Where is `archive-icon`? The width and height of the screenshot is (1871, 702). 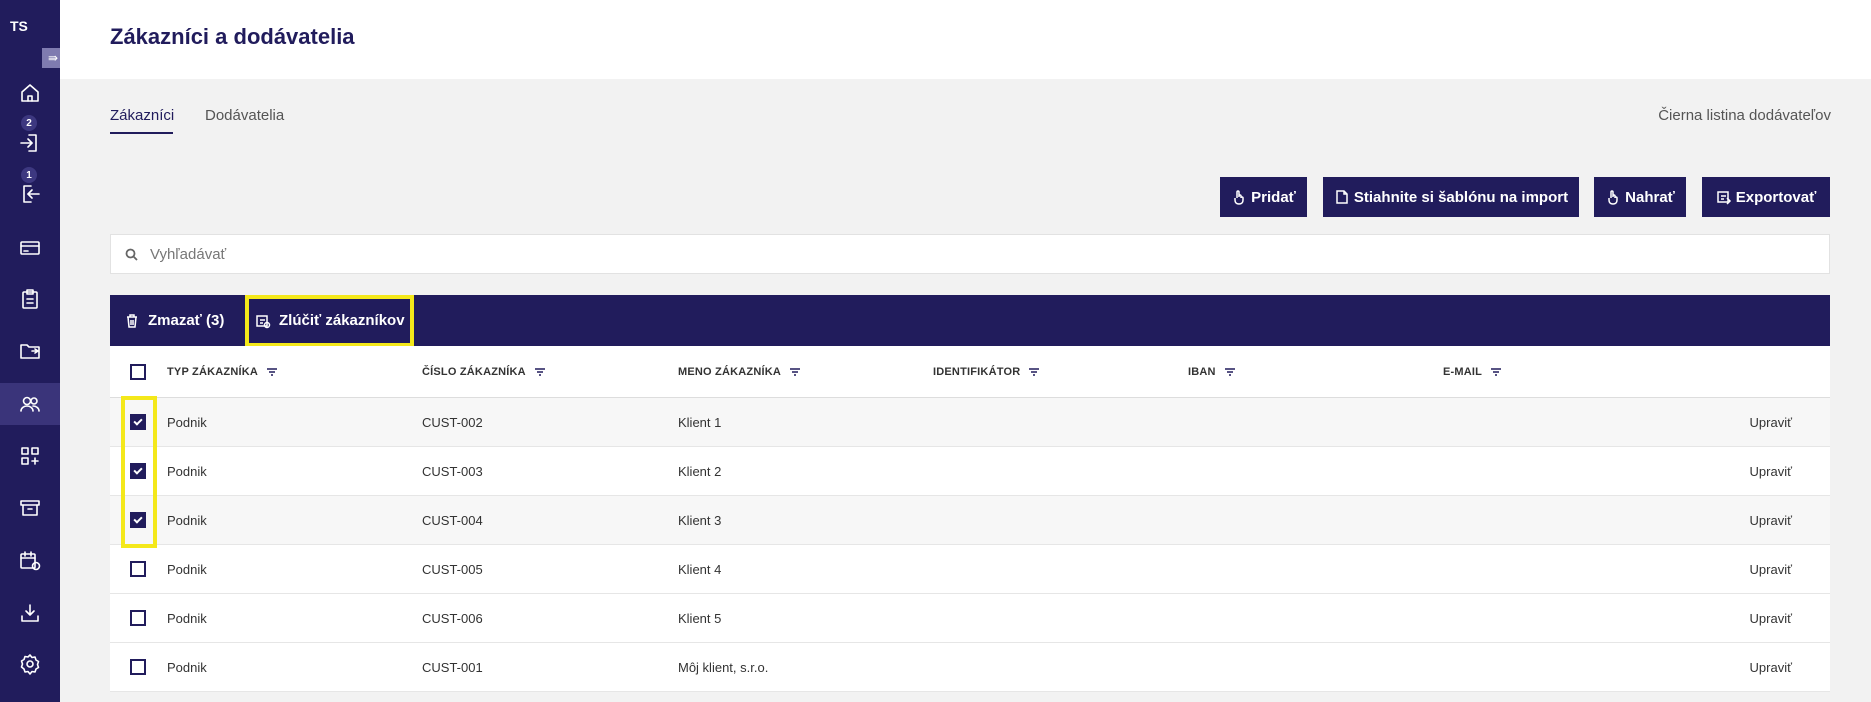 archive-icon is located at coordinates (30, 508).